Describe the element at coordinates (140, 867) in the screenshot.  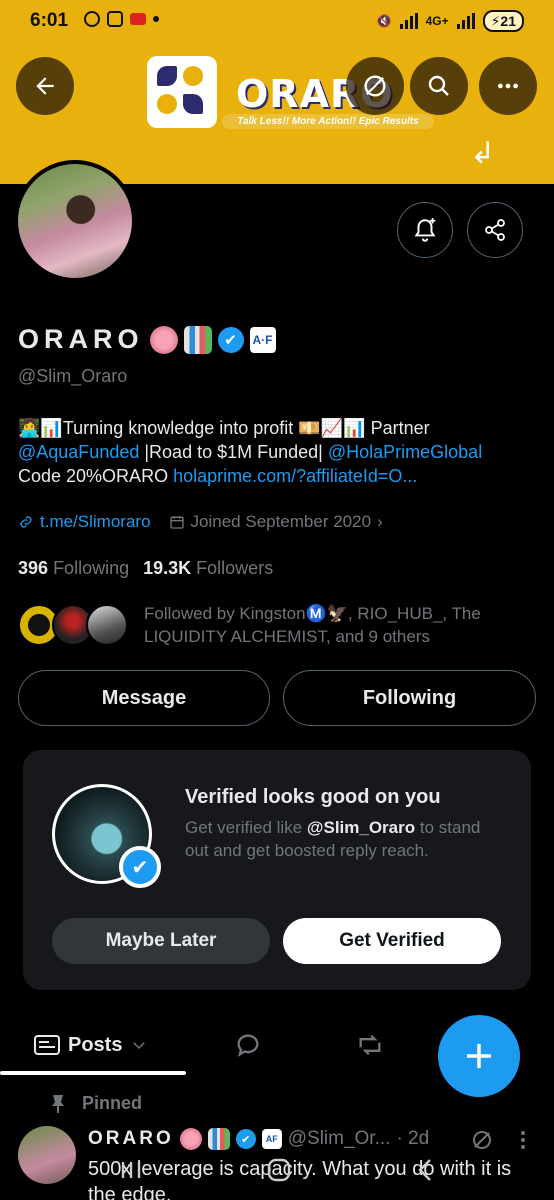
I see `verified-check-icon: ✔` at that location.